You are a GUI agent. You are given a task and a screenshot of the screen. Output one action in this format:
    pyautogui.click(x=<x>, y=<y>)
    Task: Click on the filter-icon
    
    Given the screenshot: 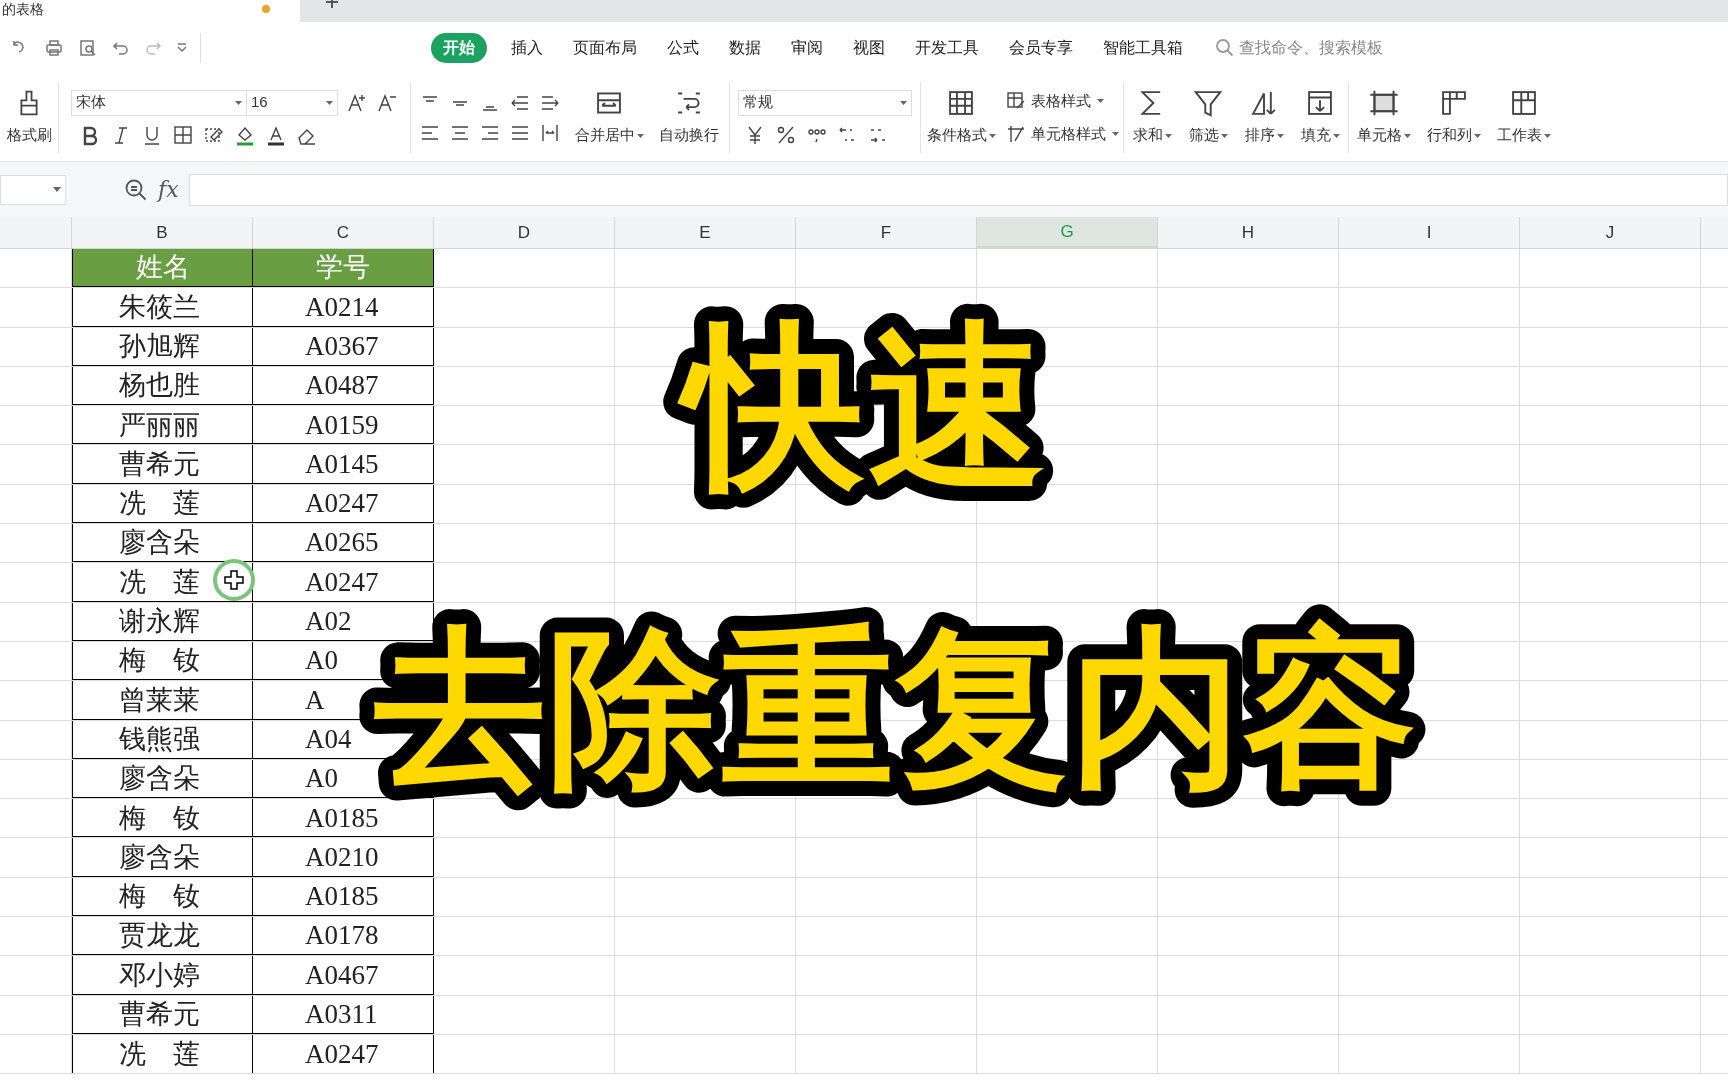 What is the action you would take?
    pyautogui.click(x=1208, y=103)
    